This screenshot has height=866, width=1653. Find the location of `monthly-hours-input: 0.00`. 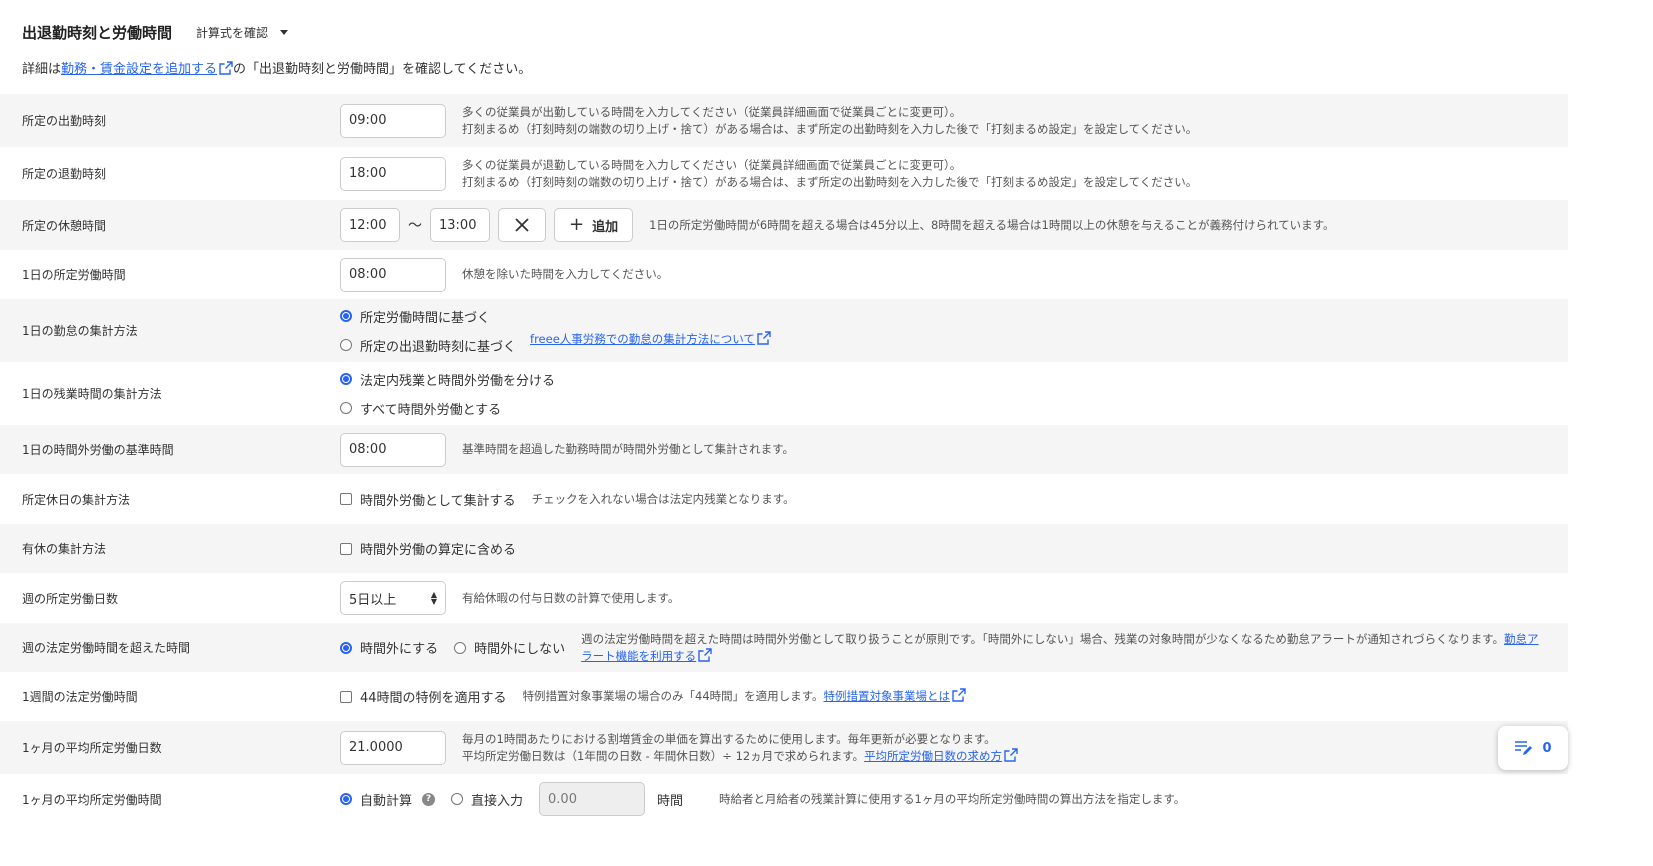

monthly-hours-input: 0.00 is located at coordinates (592, 799).